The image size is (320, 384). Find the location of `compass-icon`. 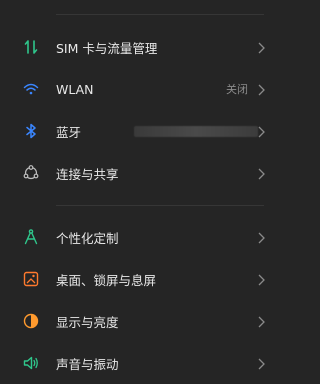

compass-icon is located at coordinates (31, 237).